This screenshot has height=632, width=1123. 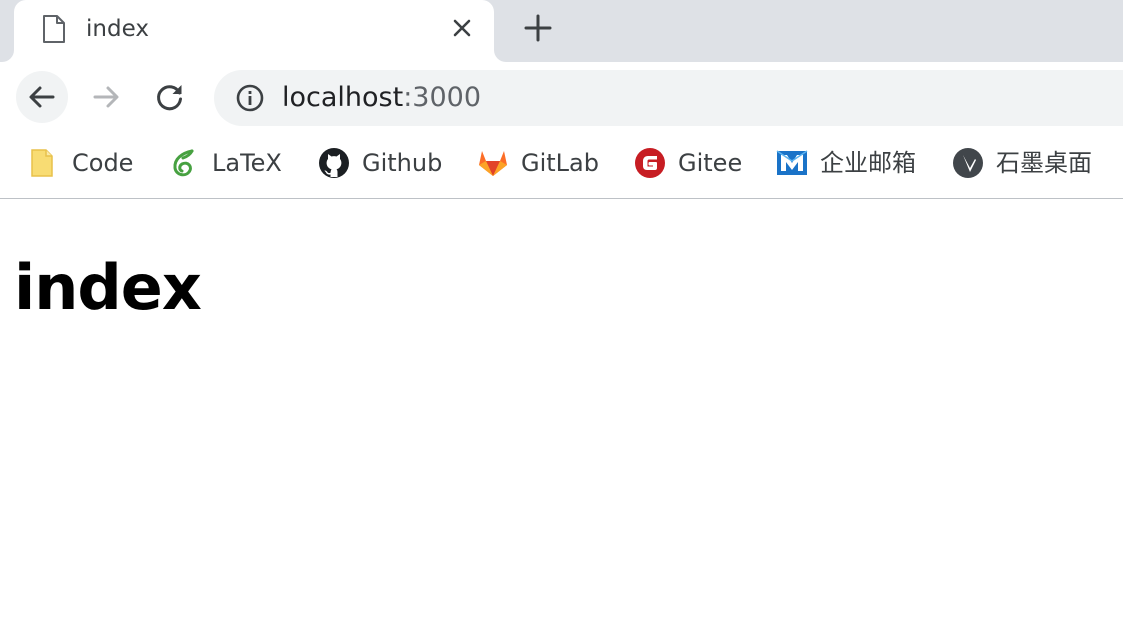 What do you see at coordinates (1044, 163) in the screenshot?
I see `bookmark-label: 石墨桌面` at bounding box center [1044, 163].